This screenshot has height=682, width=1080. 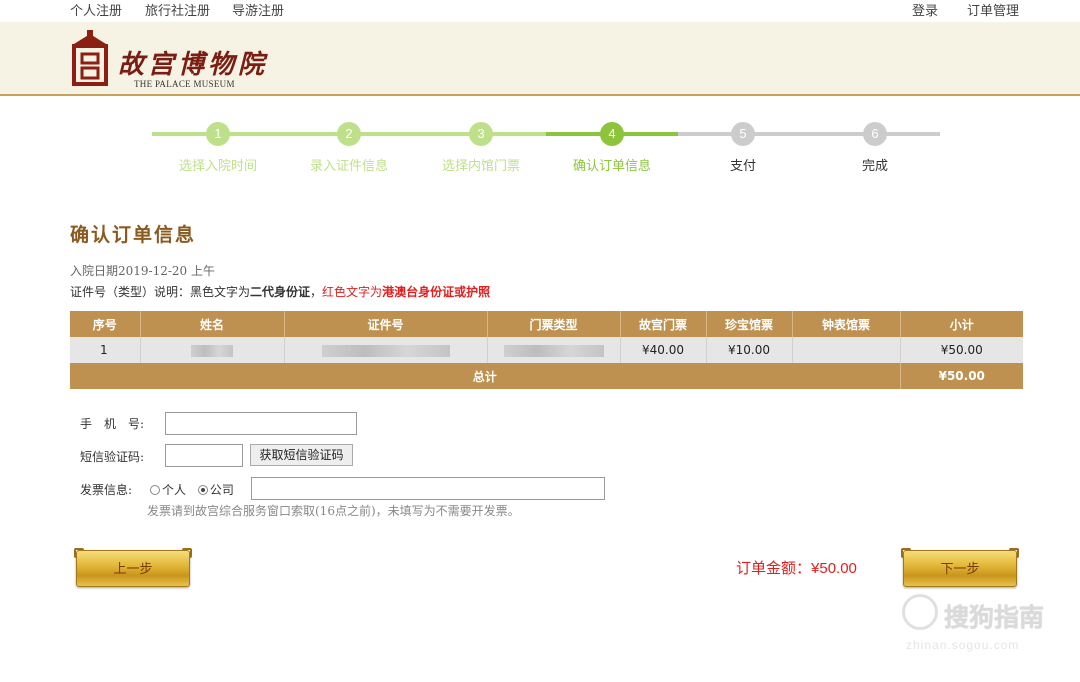 What do you see at coordinates (554, 324) in the screenshot?
I see `col-header: 门票类型` at bounding box center [554, 324].